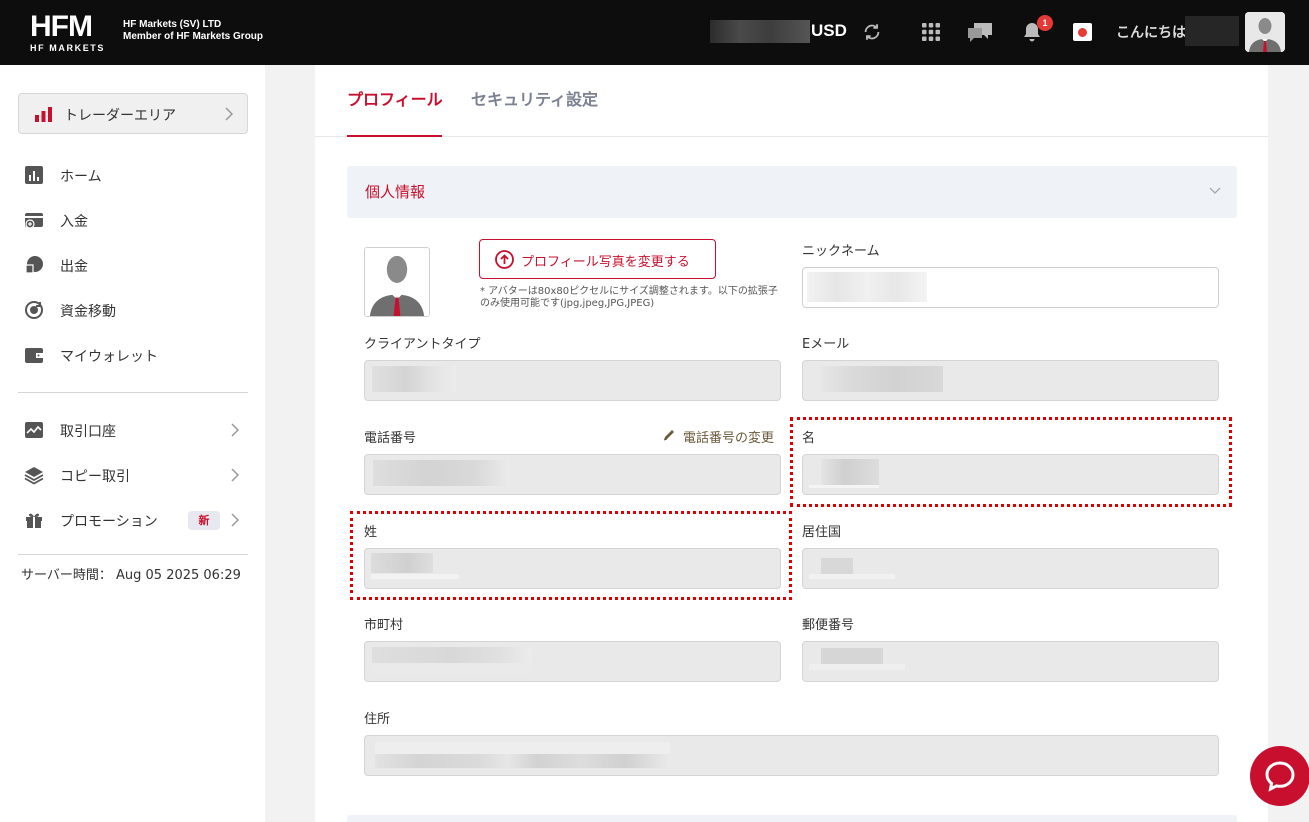 This screenshot has width=1309, height=822. What do you see at coordinates (1011, 462) in the screenshot?
I see `first-name-highlight` at bounding box center [1011, 462].